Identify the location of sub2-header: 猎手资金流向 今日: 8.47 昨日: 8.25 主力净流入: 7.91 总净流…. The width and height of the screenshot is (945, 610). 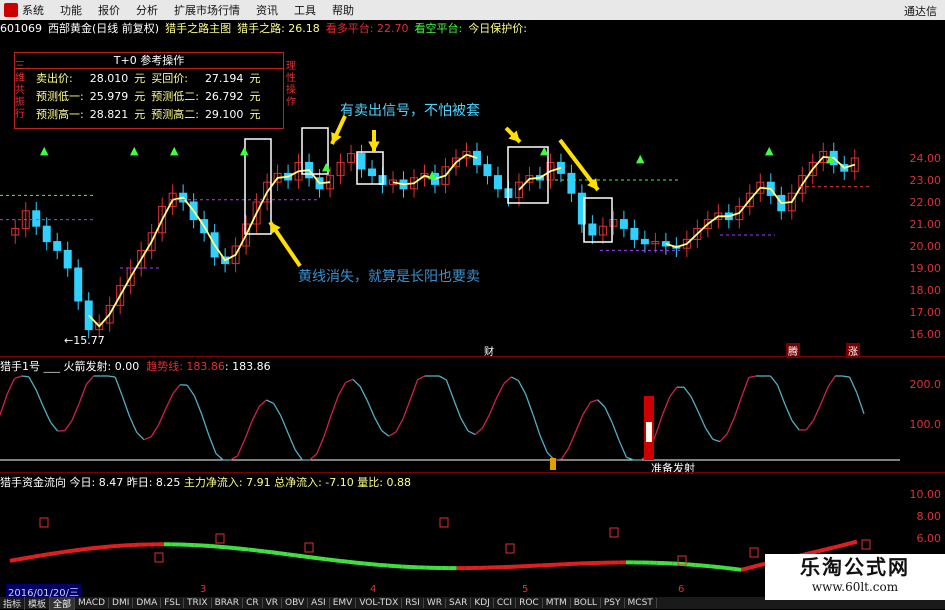
(205, 481).